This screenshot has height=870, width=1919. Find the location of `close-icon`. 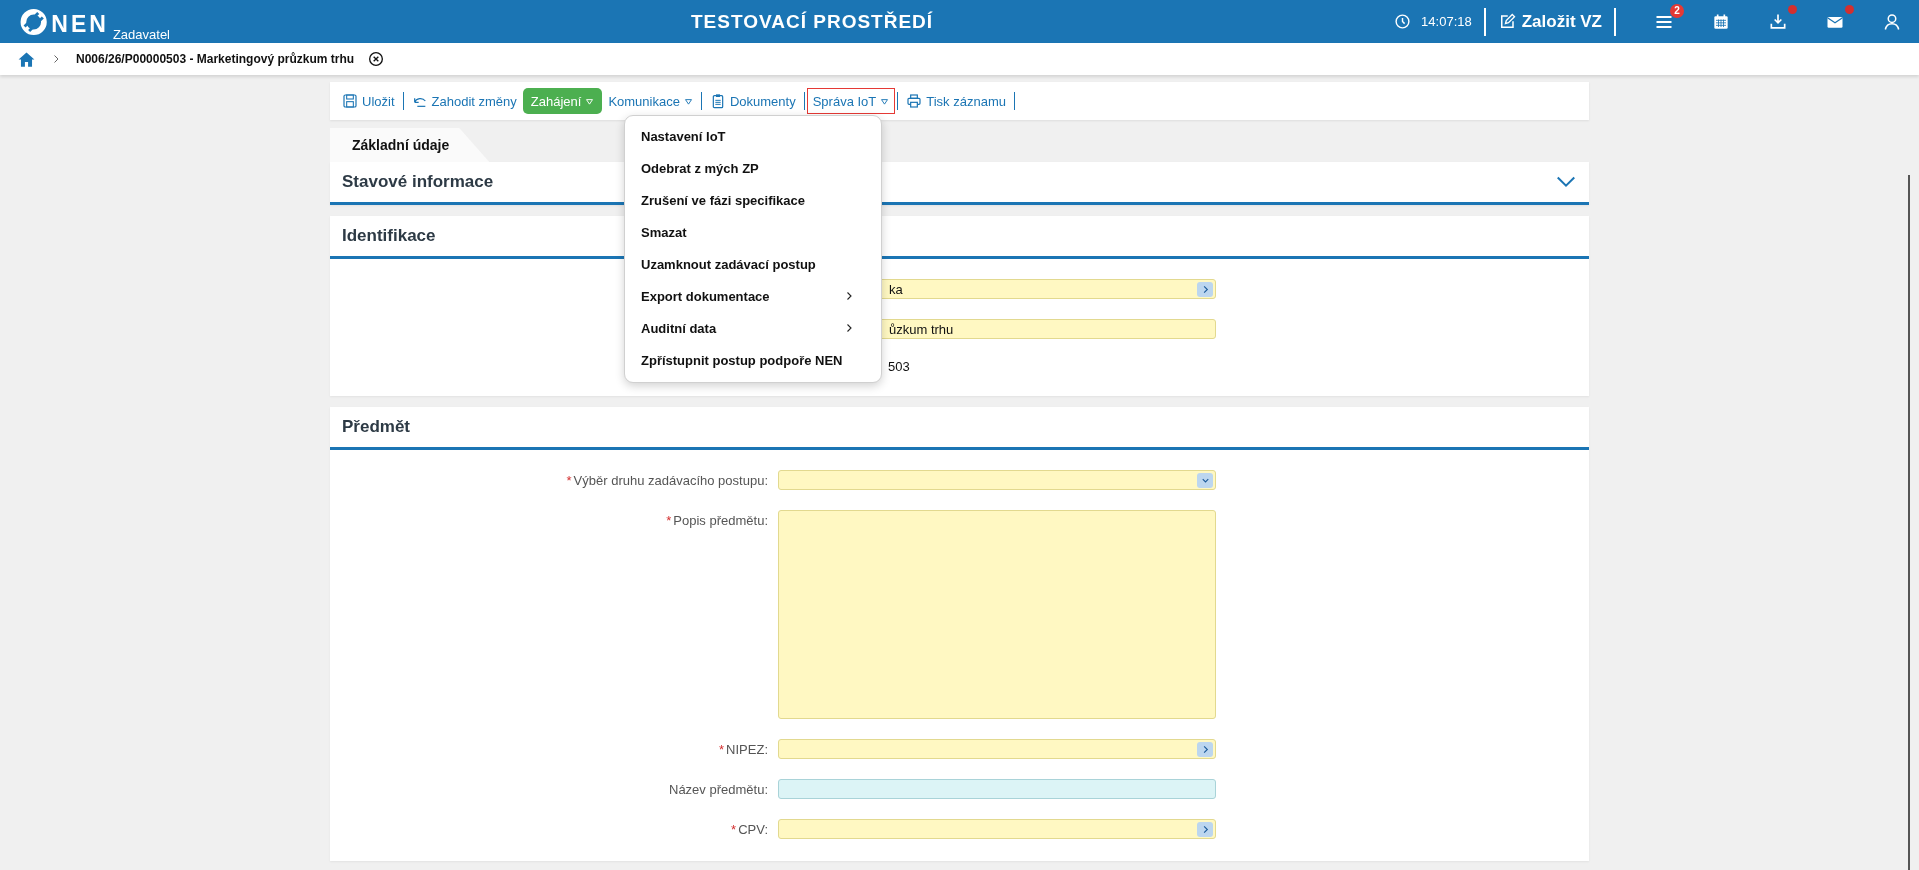

close-icon is located at coordinates (376, 59).